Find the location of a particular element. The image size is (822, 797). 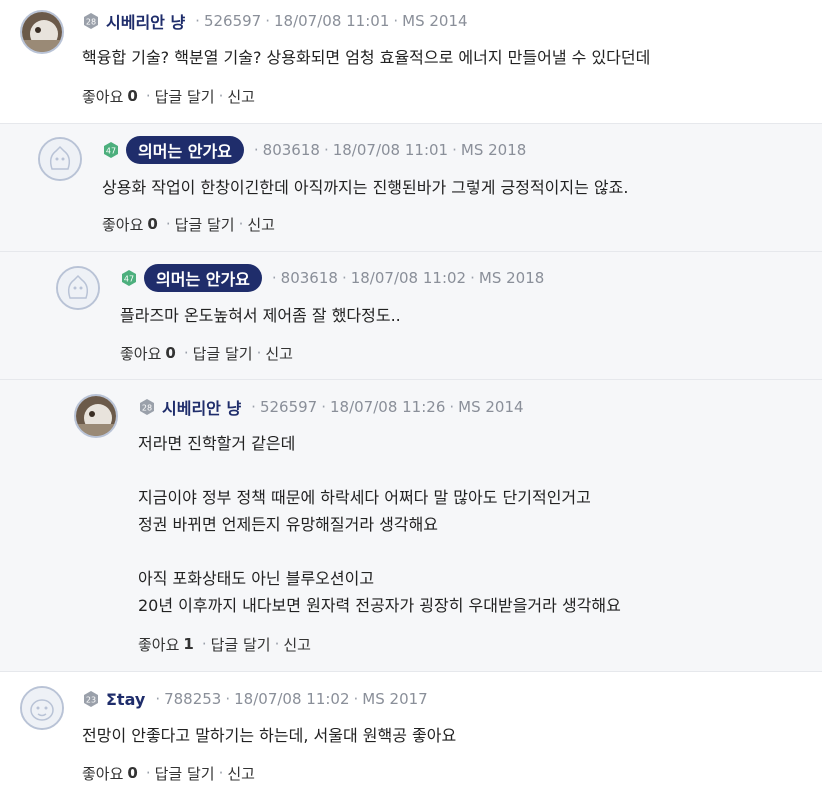

comment-actions: 좋아요 1 · 답글 달기 · 신고 is located at coordinates (224, 644).